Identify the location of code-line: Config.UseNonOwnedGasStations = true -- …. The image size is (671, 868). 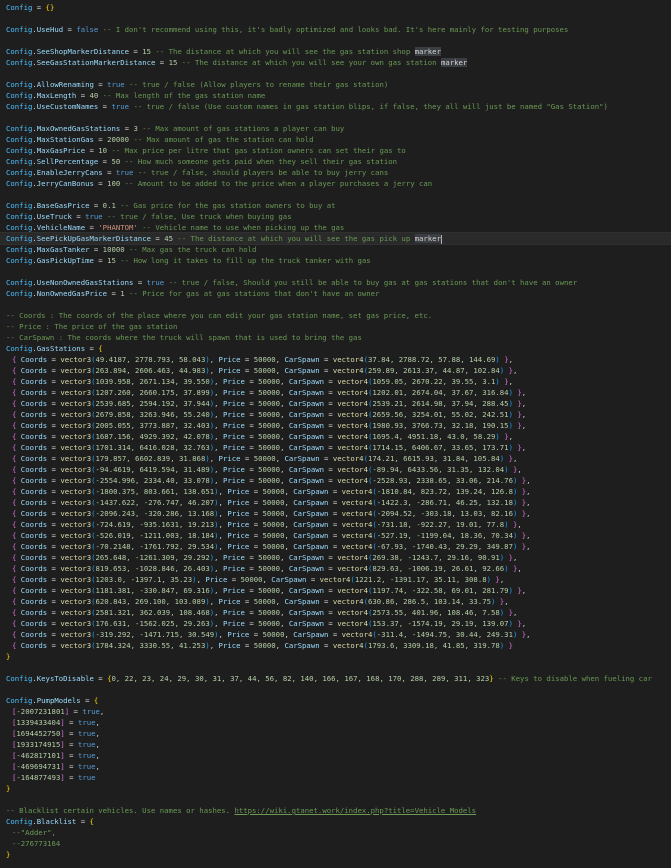
(335, 282).